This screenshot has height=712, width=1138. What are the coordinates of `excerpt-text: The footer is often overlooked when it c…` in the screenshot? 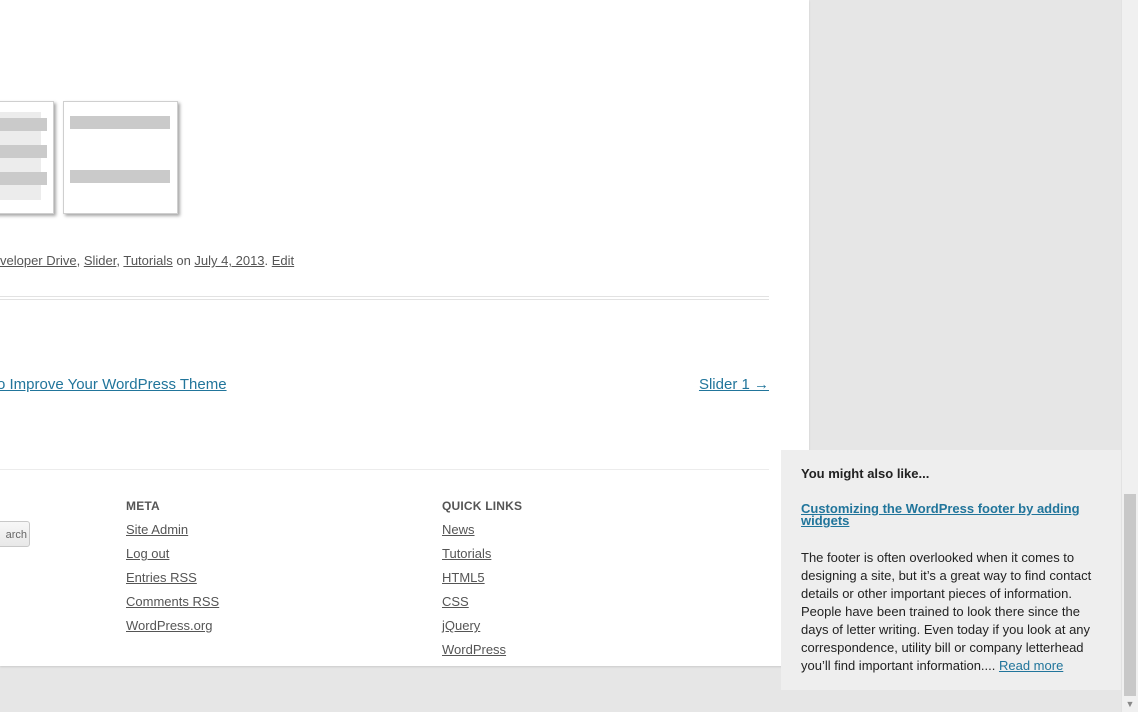 It's located at (946, 611).